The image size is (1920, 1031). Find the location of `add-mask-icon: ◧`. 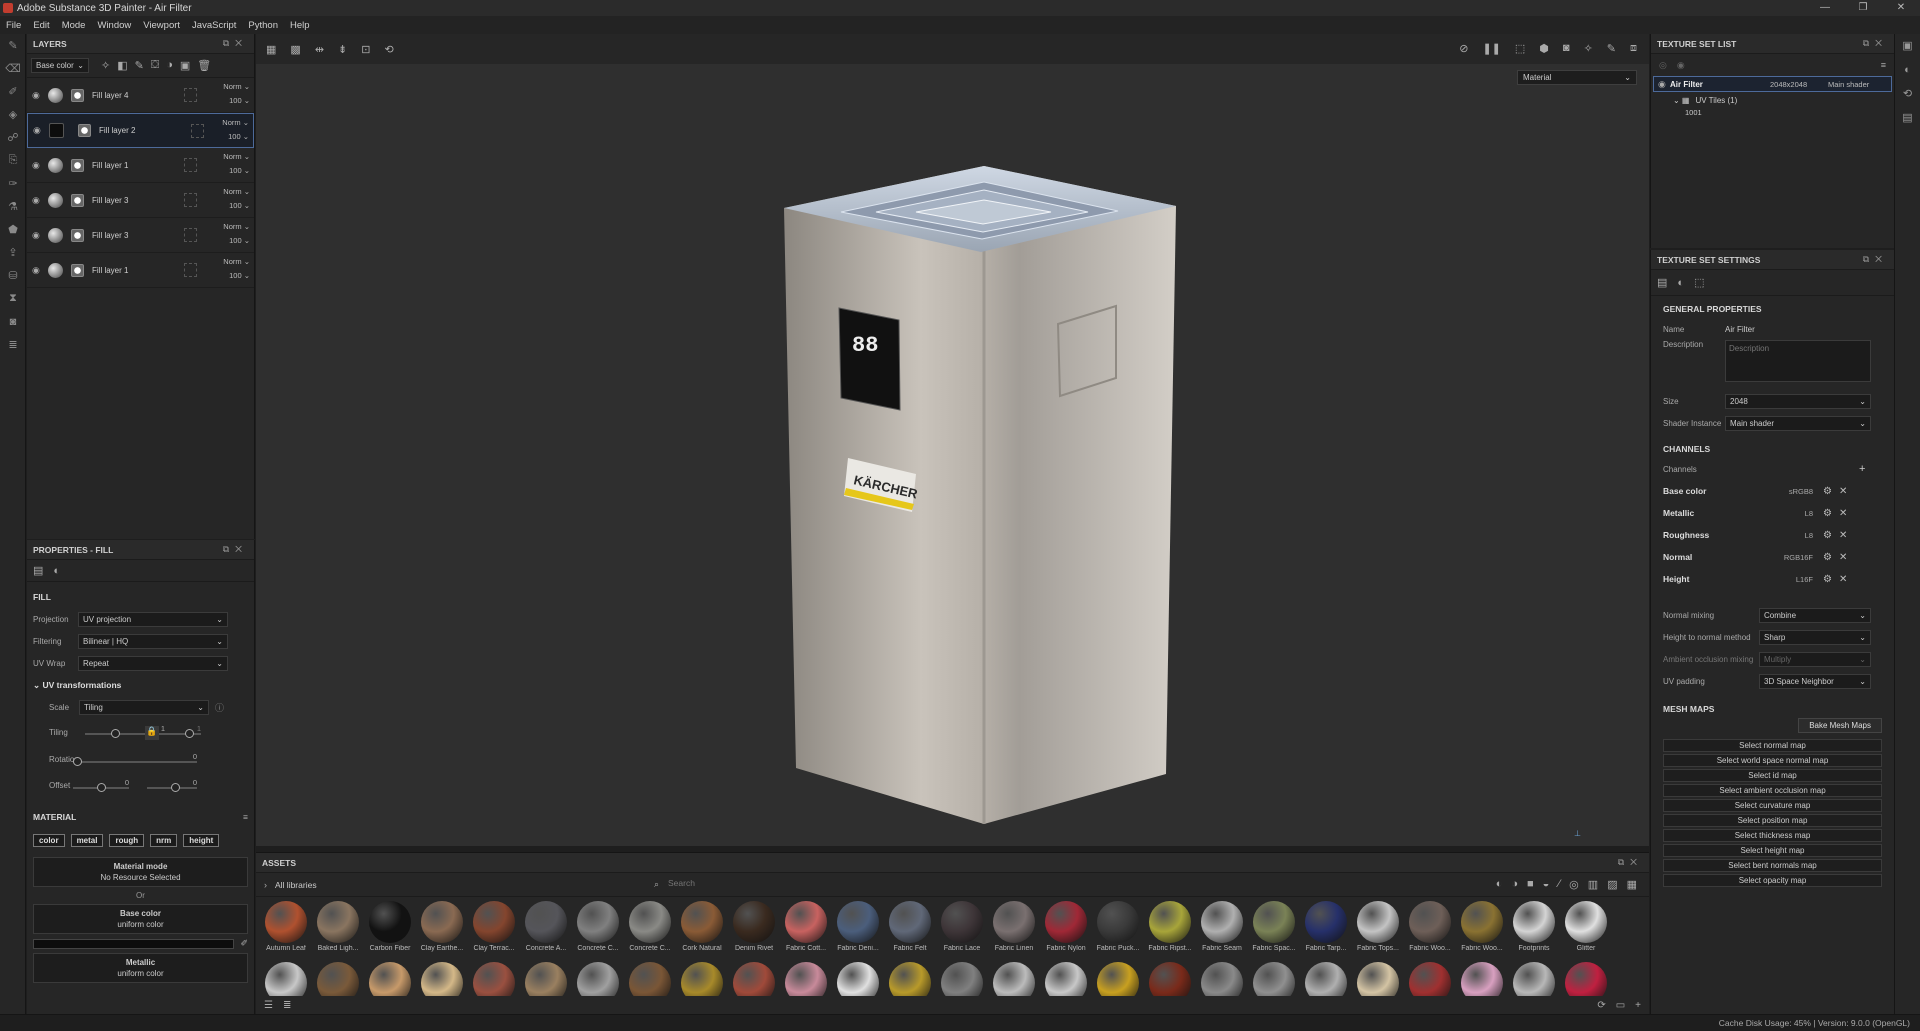

add-mask-icon: ◧ is located at coordinates (122, 65).